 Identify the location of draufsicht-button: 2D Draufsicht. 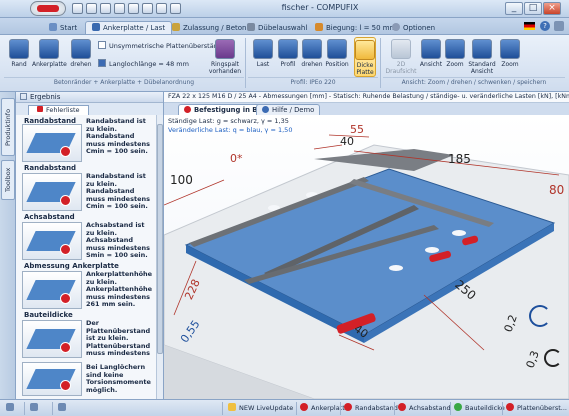
(401, 57).